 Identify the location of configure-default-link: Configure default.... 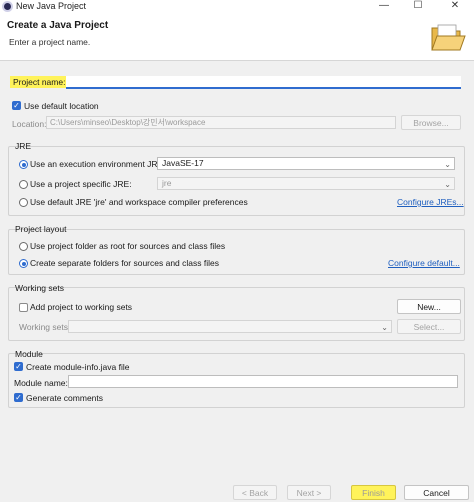
(424, 263).